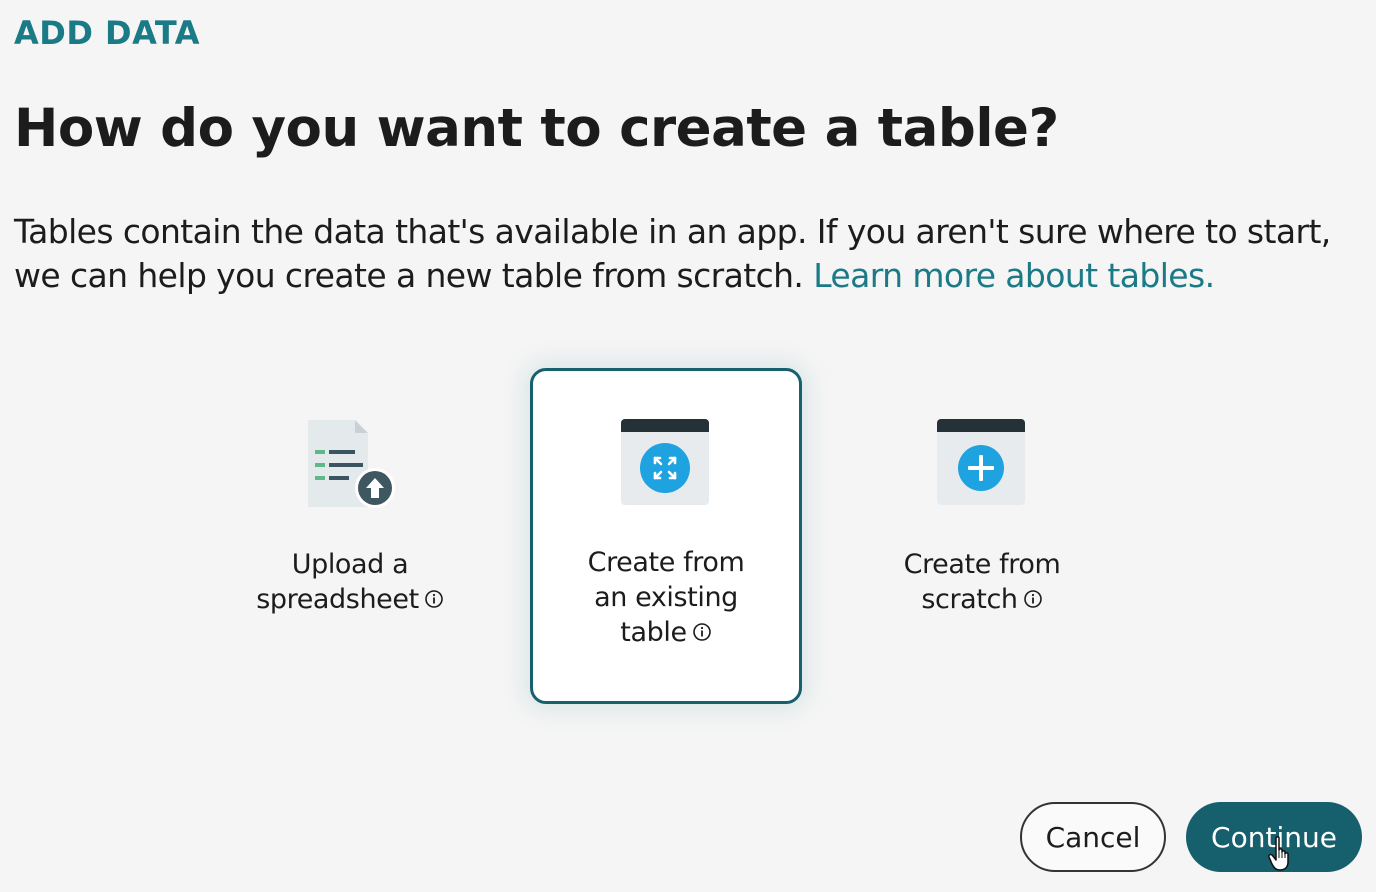  I want to click on expand-table-icon, so click(665, 462).